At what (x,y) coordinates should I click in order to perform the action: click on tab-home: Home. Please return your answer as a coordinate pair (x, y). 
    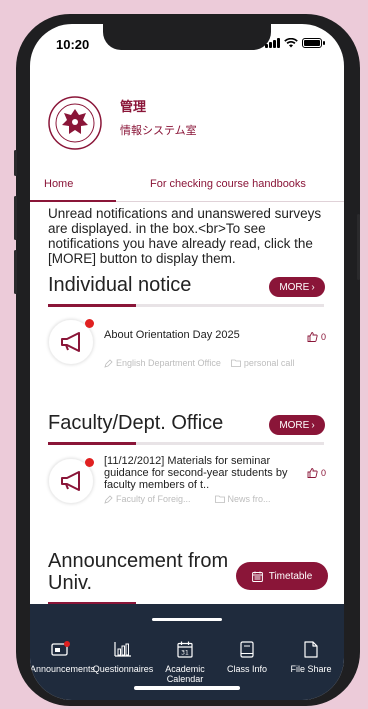
    Looking at the image, I should click on (58, 184).